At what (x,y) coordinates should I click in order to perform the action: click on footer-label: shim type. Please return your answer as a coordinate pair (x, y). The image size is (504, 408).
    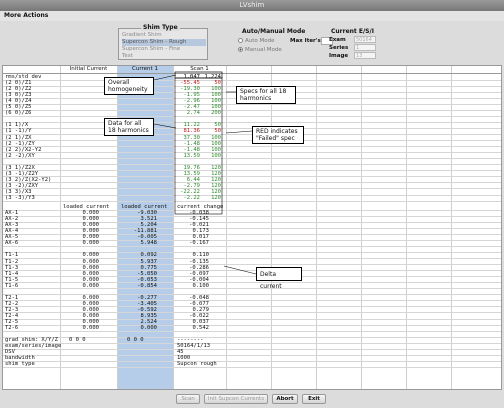
    Looking at the image, I should click on (20, 364).